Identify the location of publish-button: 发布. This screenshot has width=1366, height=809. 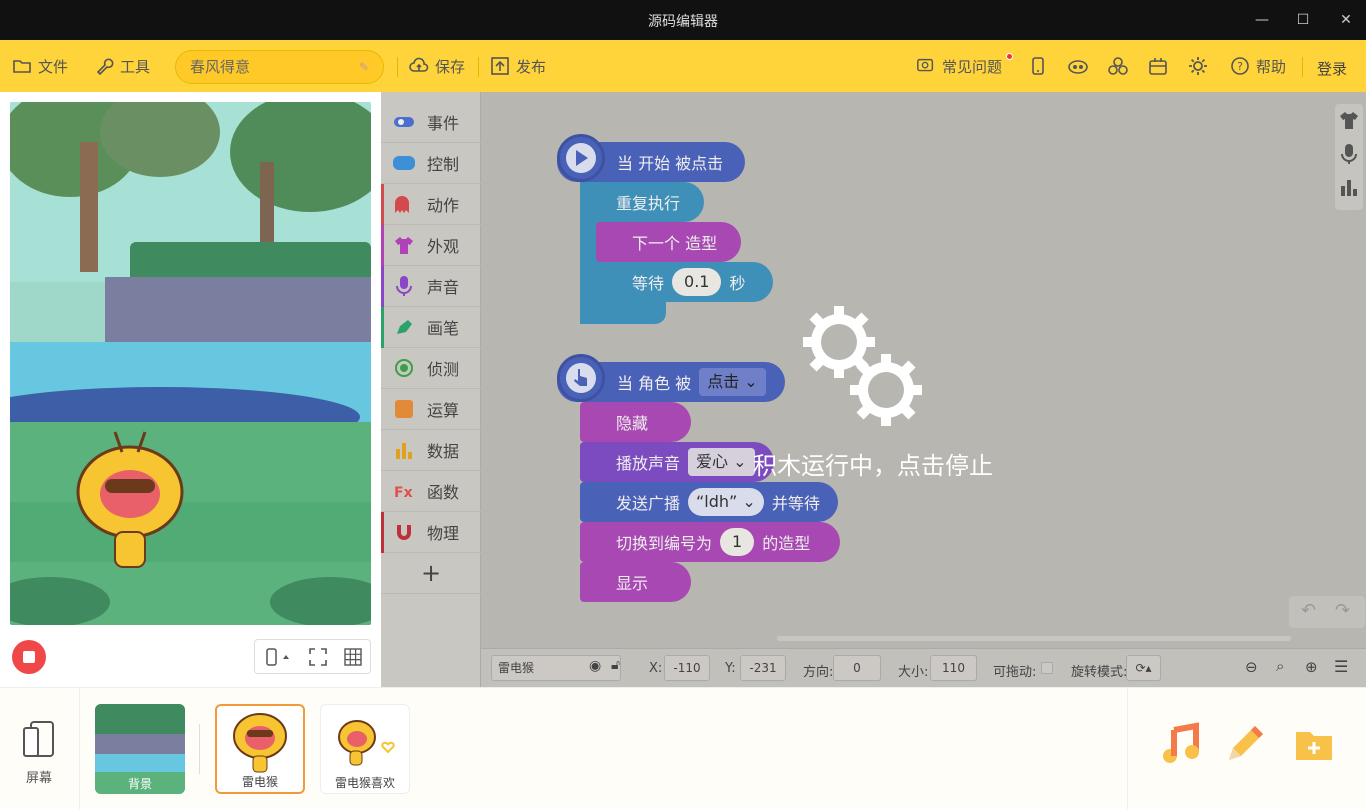
(518, 66).